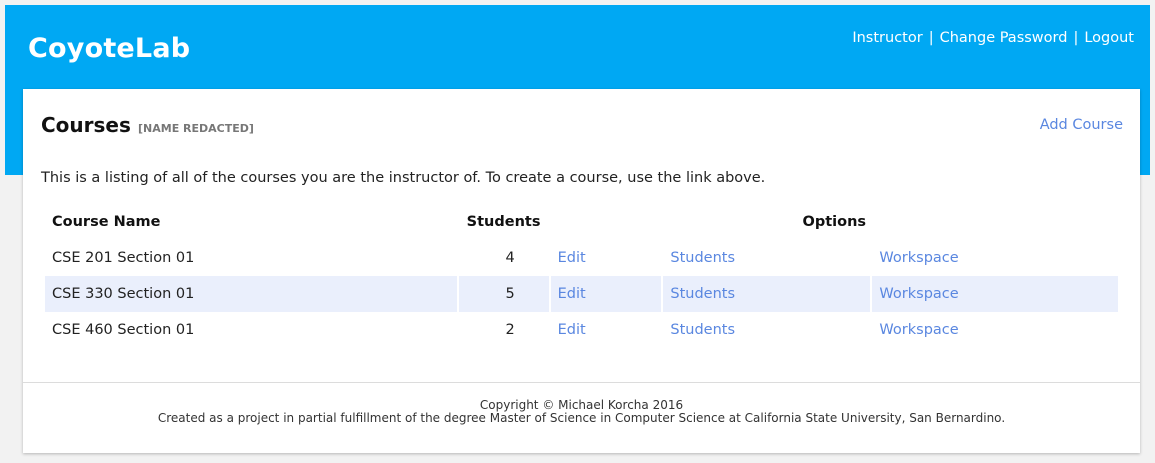  I want to click on nav-change-password-link: Change Password, so click(1004, 38).